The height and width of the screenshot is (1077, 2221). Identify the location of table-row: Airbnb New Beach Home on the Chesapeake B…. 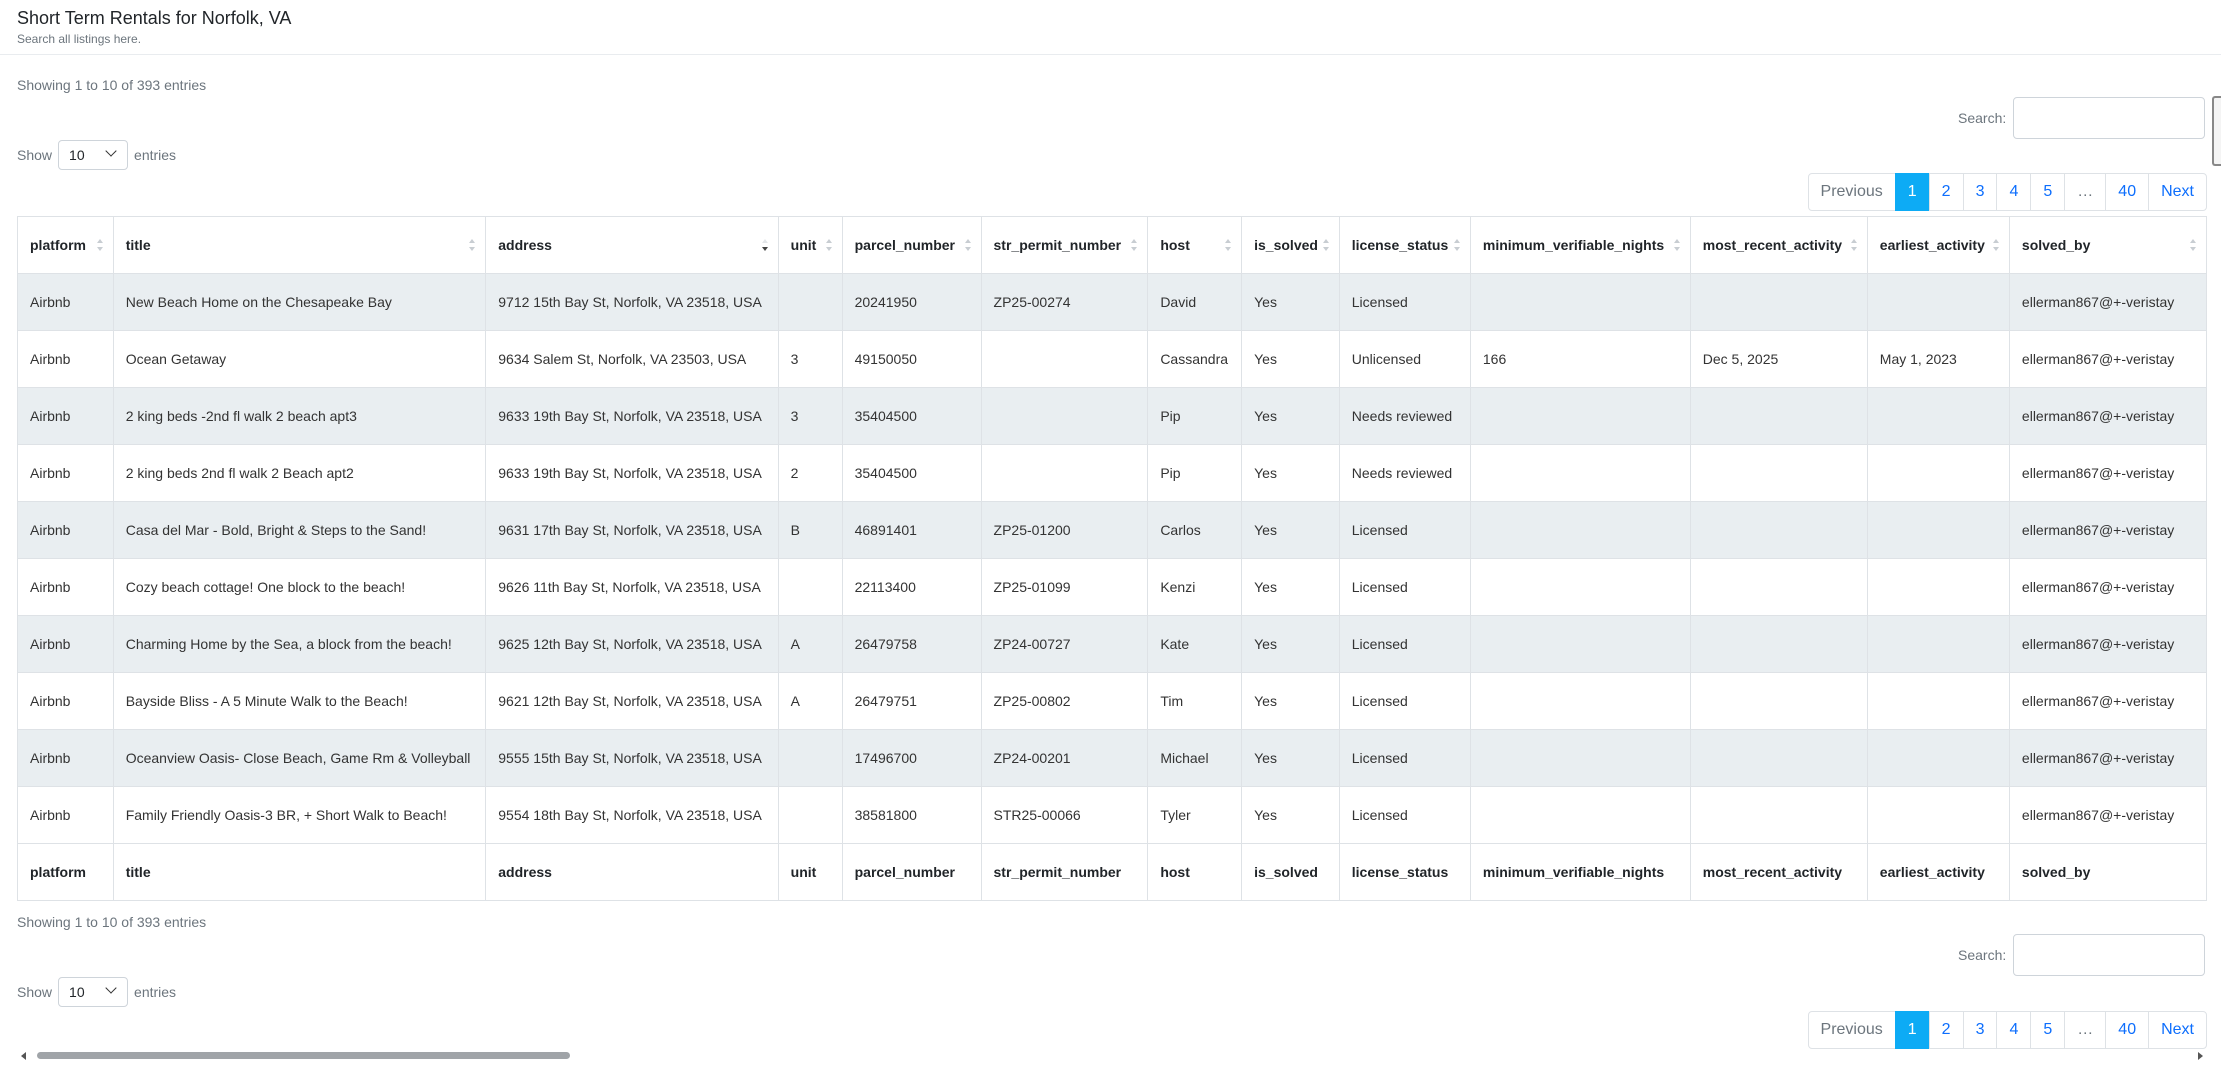
(1112, 302).